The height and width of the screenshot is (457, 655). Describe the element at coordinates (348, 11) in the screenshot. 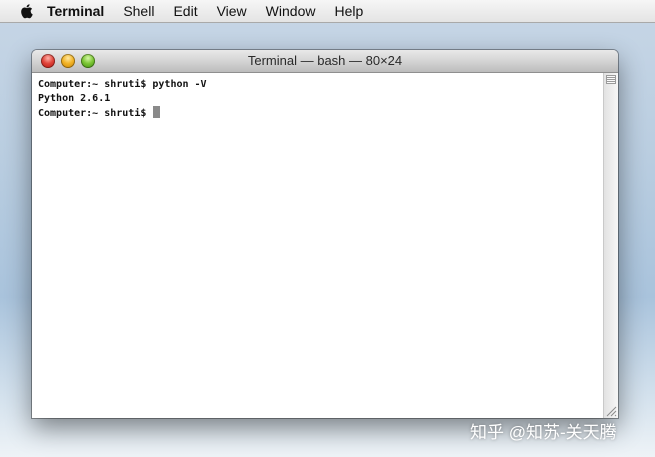

I see `menu-help: Help` at that location.